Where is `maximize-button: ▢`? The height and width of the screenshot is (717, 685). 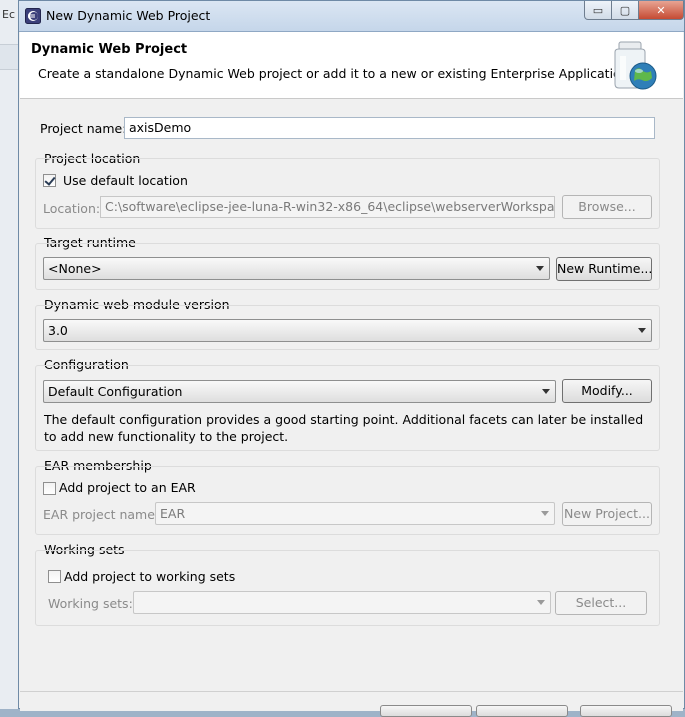
maximize-button: ▢ is located at coordinates (625, 10).